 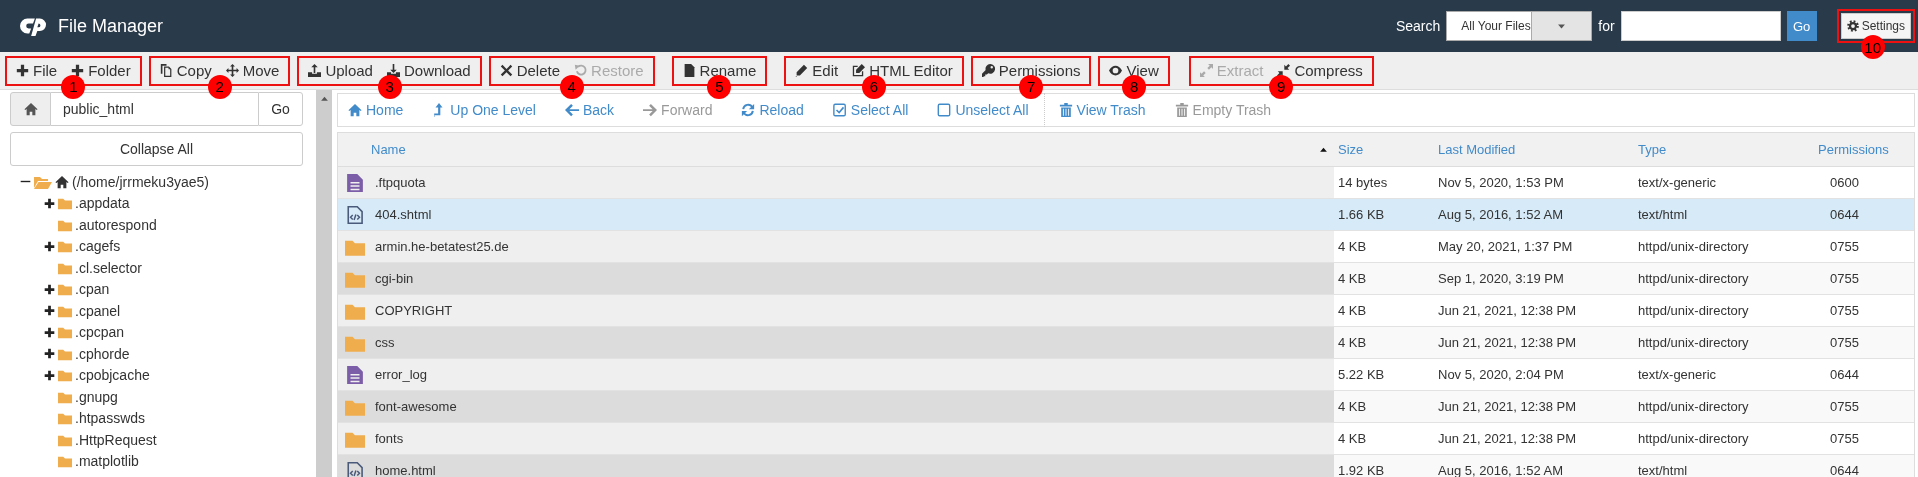 What do you see at coordinates (1126, 439) in the screenshot?
I see `file-row: fonts 4 KB Jun 21, 2021, 12:38 PM httpd/unix-directory 0755` at bounding box center [1126, 439].